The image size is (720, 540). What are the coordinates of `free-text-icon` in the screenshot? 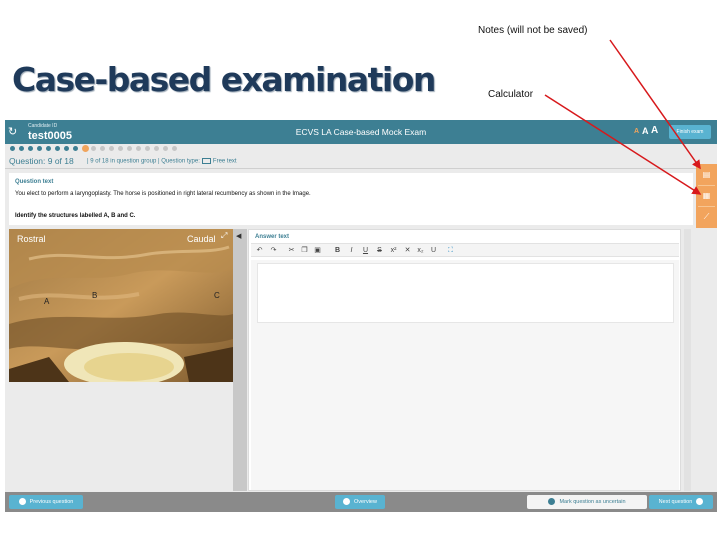 It's located at (206, 161).